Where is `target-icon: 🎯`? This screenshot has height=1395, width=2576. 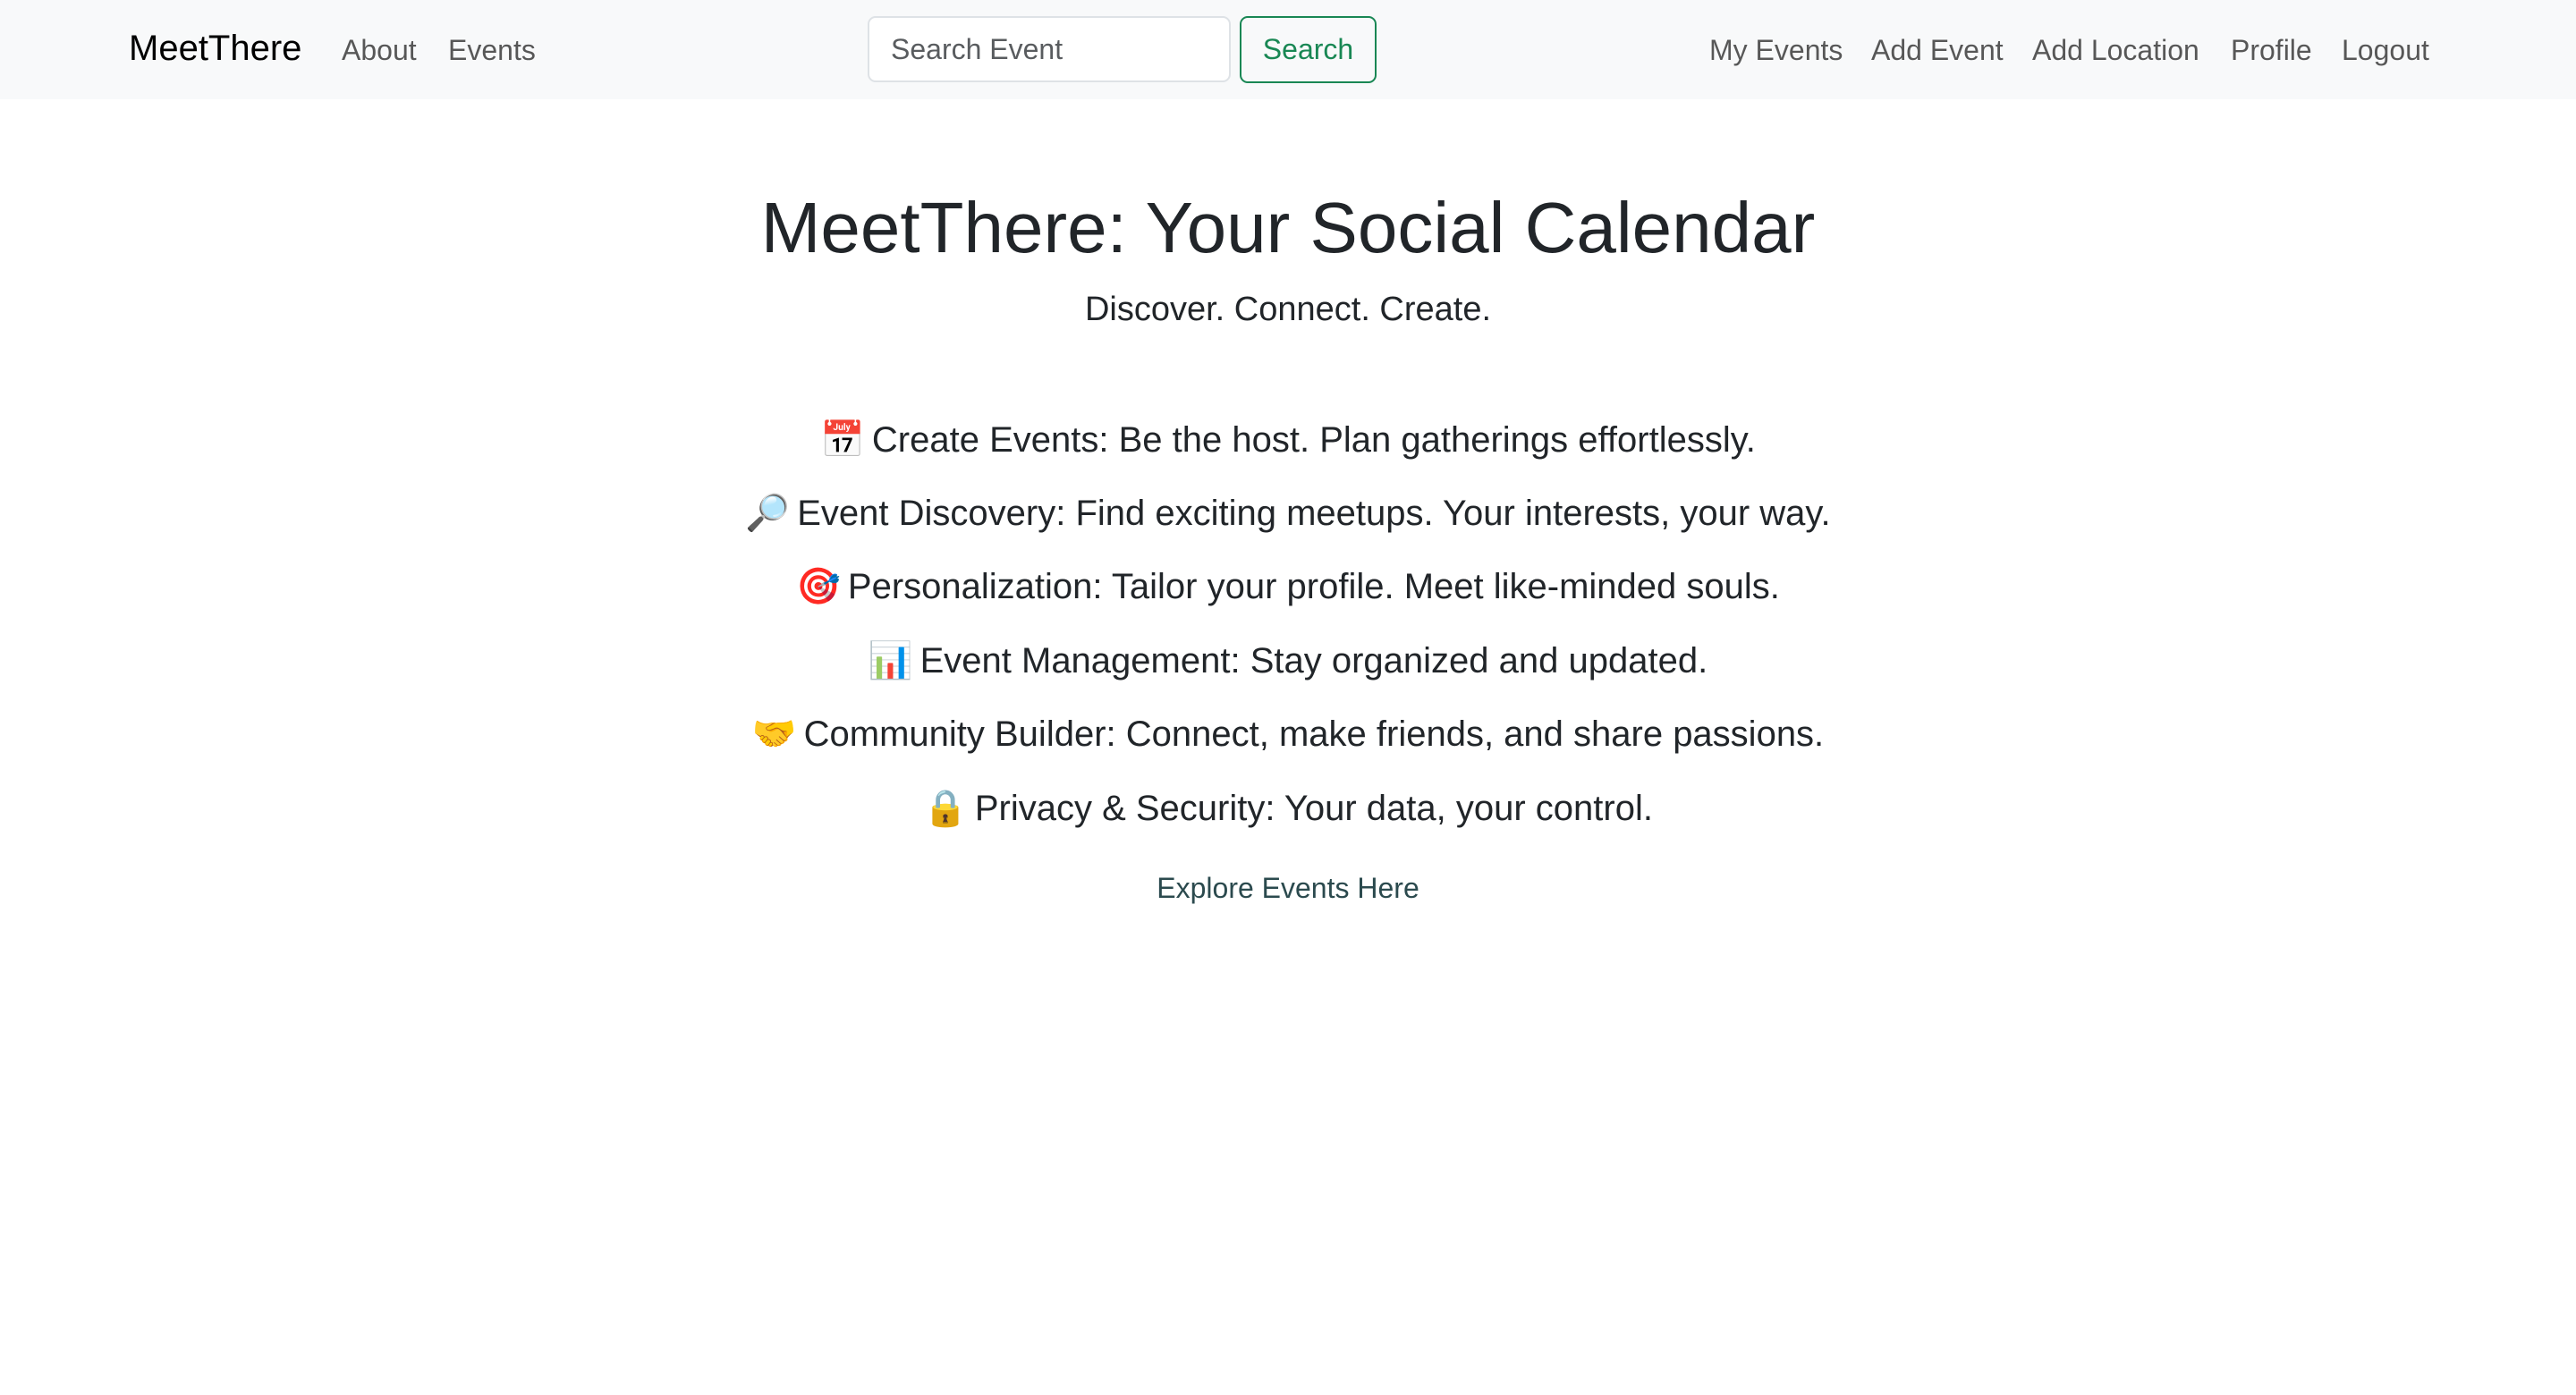
target-icon: 🎯 is located at coordinates (818, 586).